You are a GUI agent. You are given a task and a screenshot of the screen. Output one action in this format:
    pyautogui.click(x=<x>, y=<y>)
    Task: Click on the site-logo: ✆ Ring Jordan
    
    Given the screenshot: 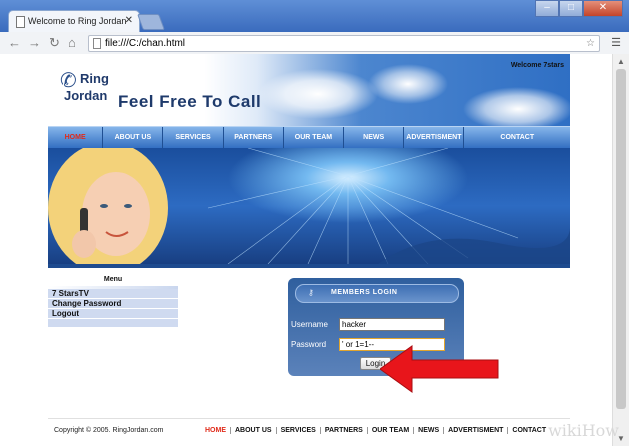 What is the action you would take?
    pyautogui.click(x=89, y=90)
    